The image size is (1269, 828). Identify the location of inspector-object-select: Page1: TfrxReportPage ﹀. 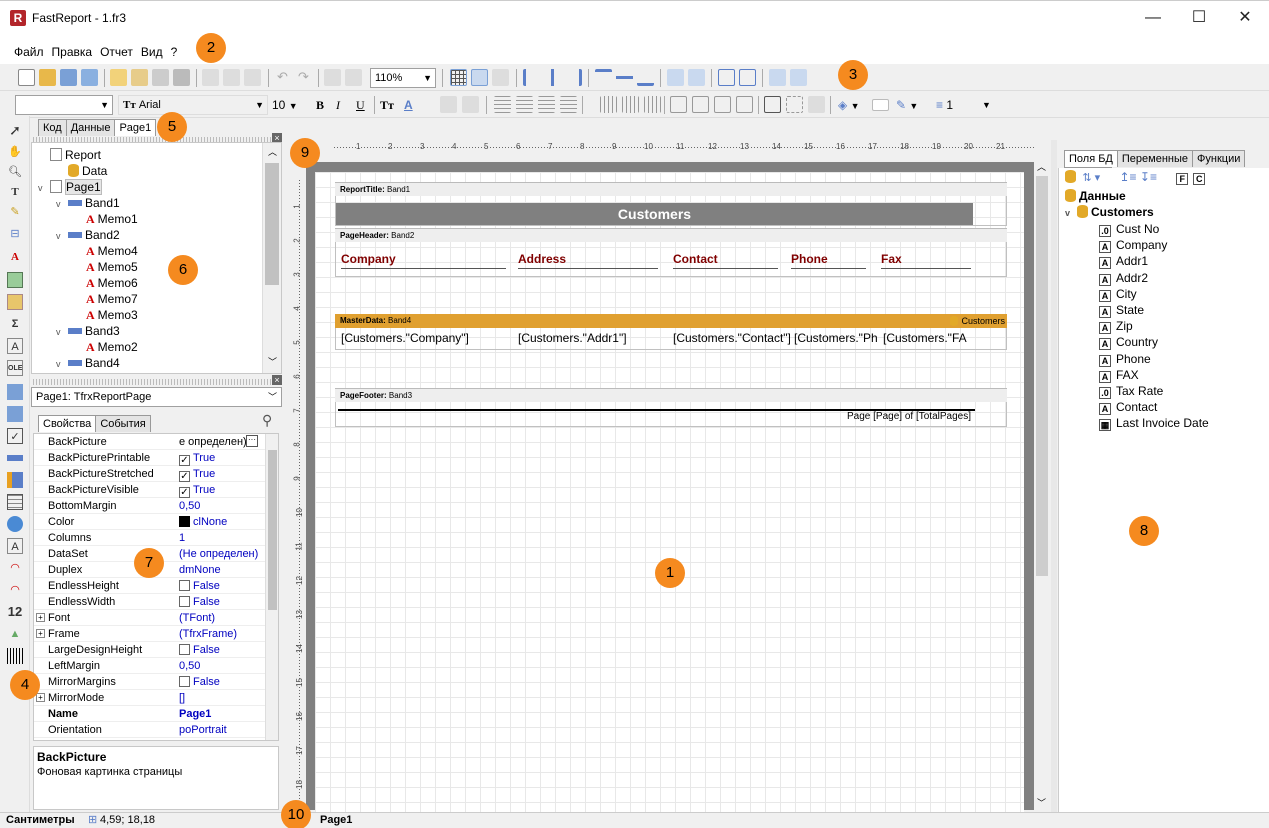
(156, 397).